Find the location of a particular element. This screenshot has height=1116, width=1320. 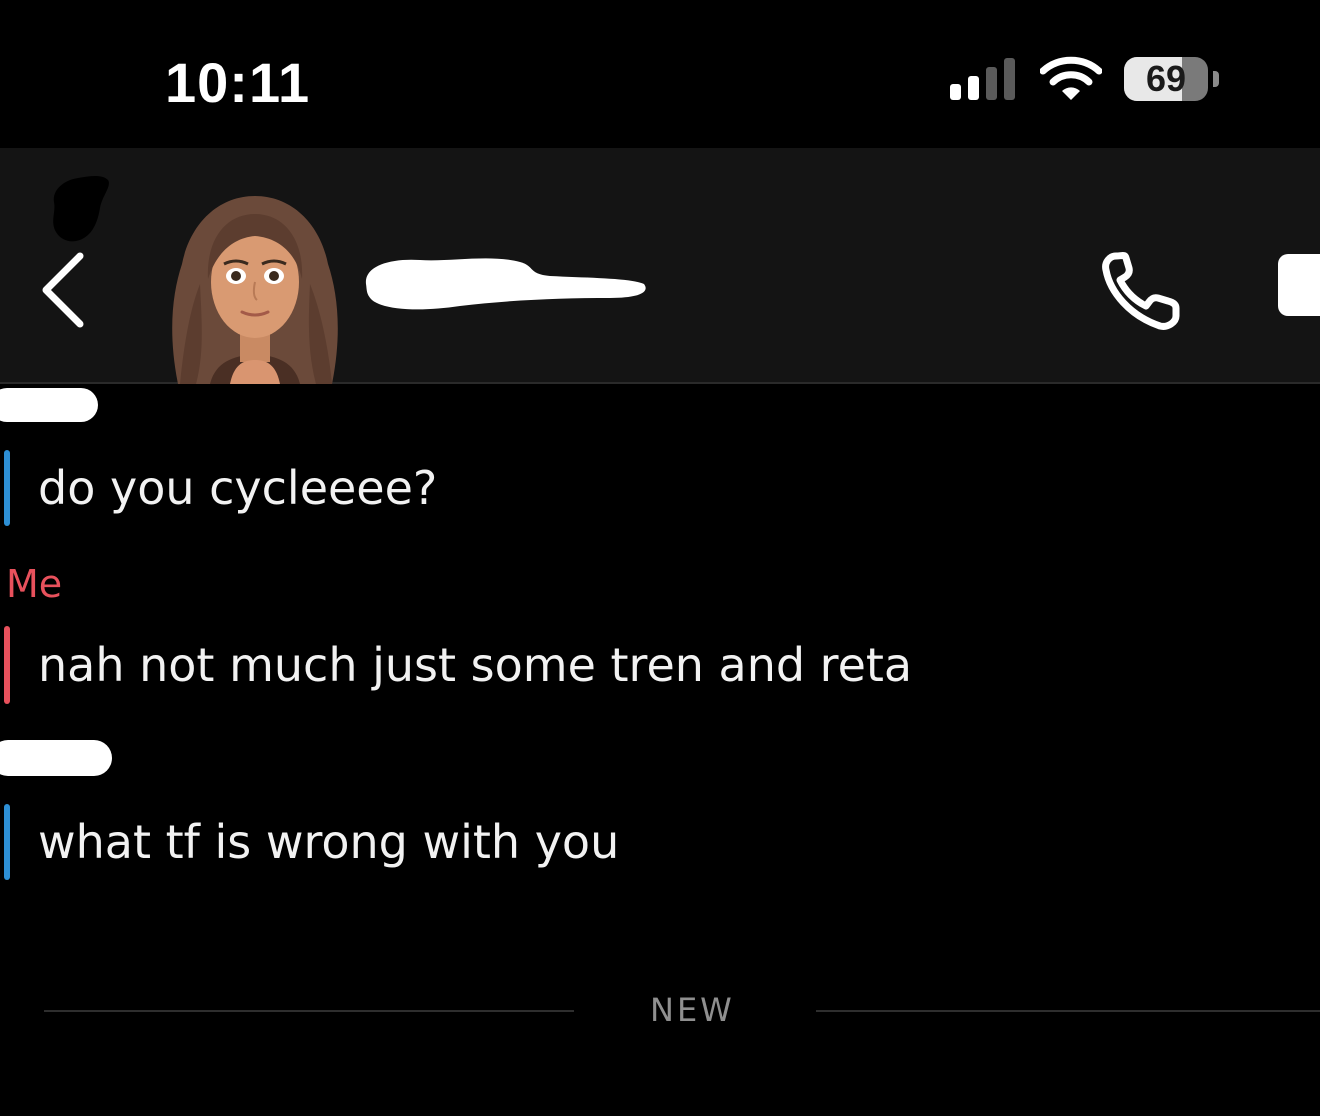

new-label: NEW is located at coordinates (692, 1010).